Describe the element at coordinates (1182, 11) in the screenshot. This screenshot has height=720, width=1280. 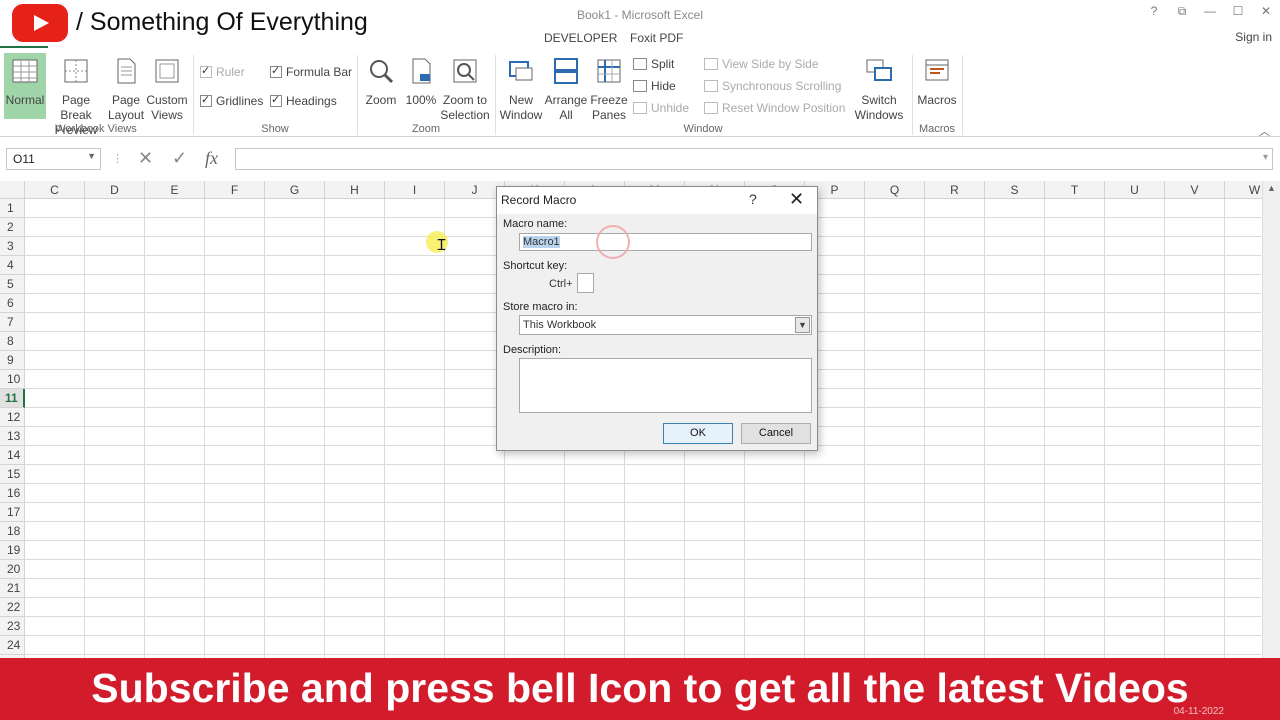
I see `ribbon-display-icon: ⧉` at that location.